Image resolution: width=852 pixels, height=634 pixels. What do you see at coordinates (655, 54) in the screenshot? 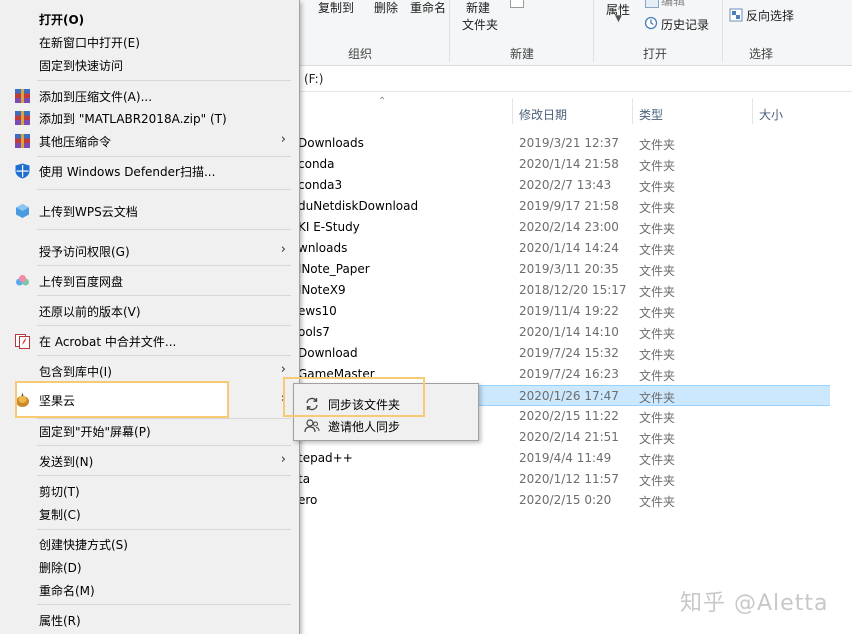
I see `group-open-label: 打开` at bounding box center [655, 54].